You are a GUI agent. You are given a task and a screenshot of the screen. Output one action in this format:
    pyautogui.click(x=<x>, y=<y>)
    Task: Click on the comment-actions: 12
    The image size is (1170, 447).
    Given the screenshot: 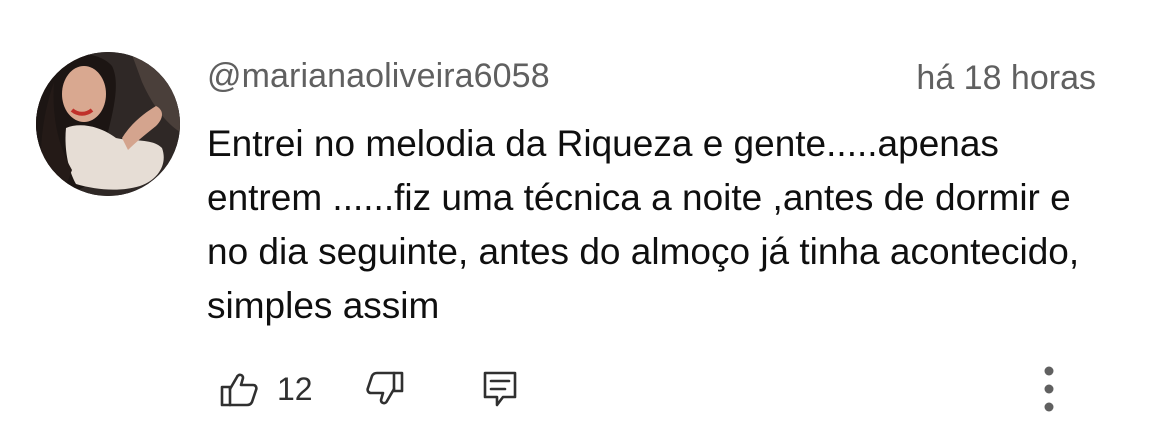 What is the action you would take?
    pyautogui.click(x=637, y=389)
    